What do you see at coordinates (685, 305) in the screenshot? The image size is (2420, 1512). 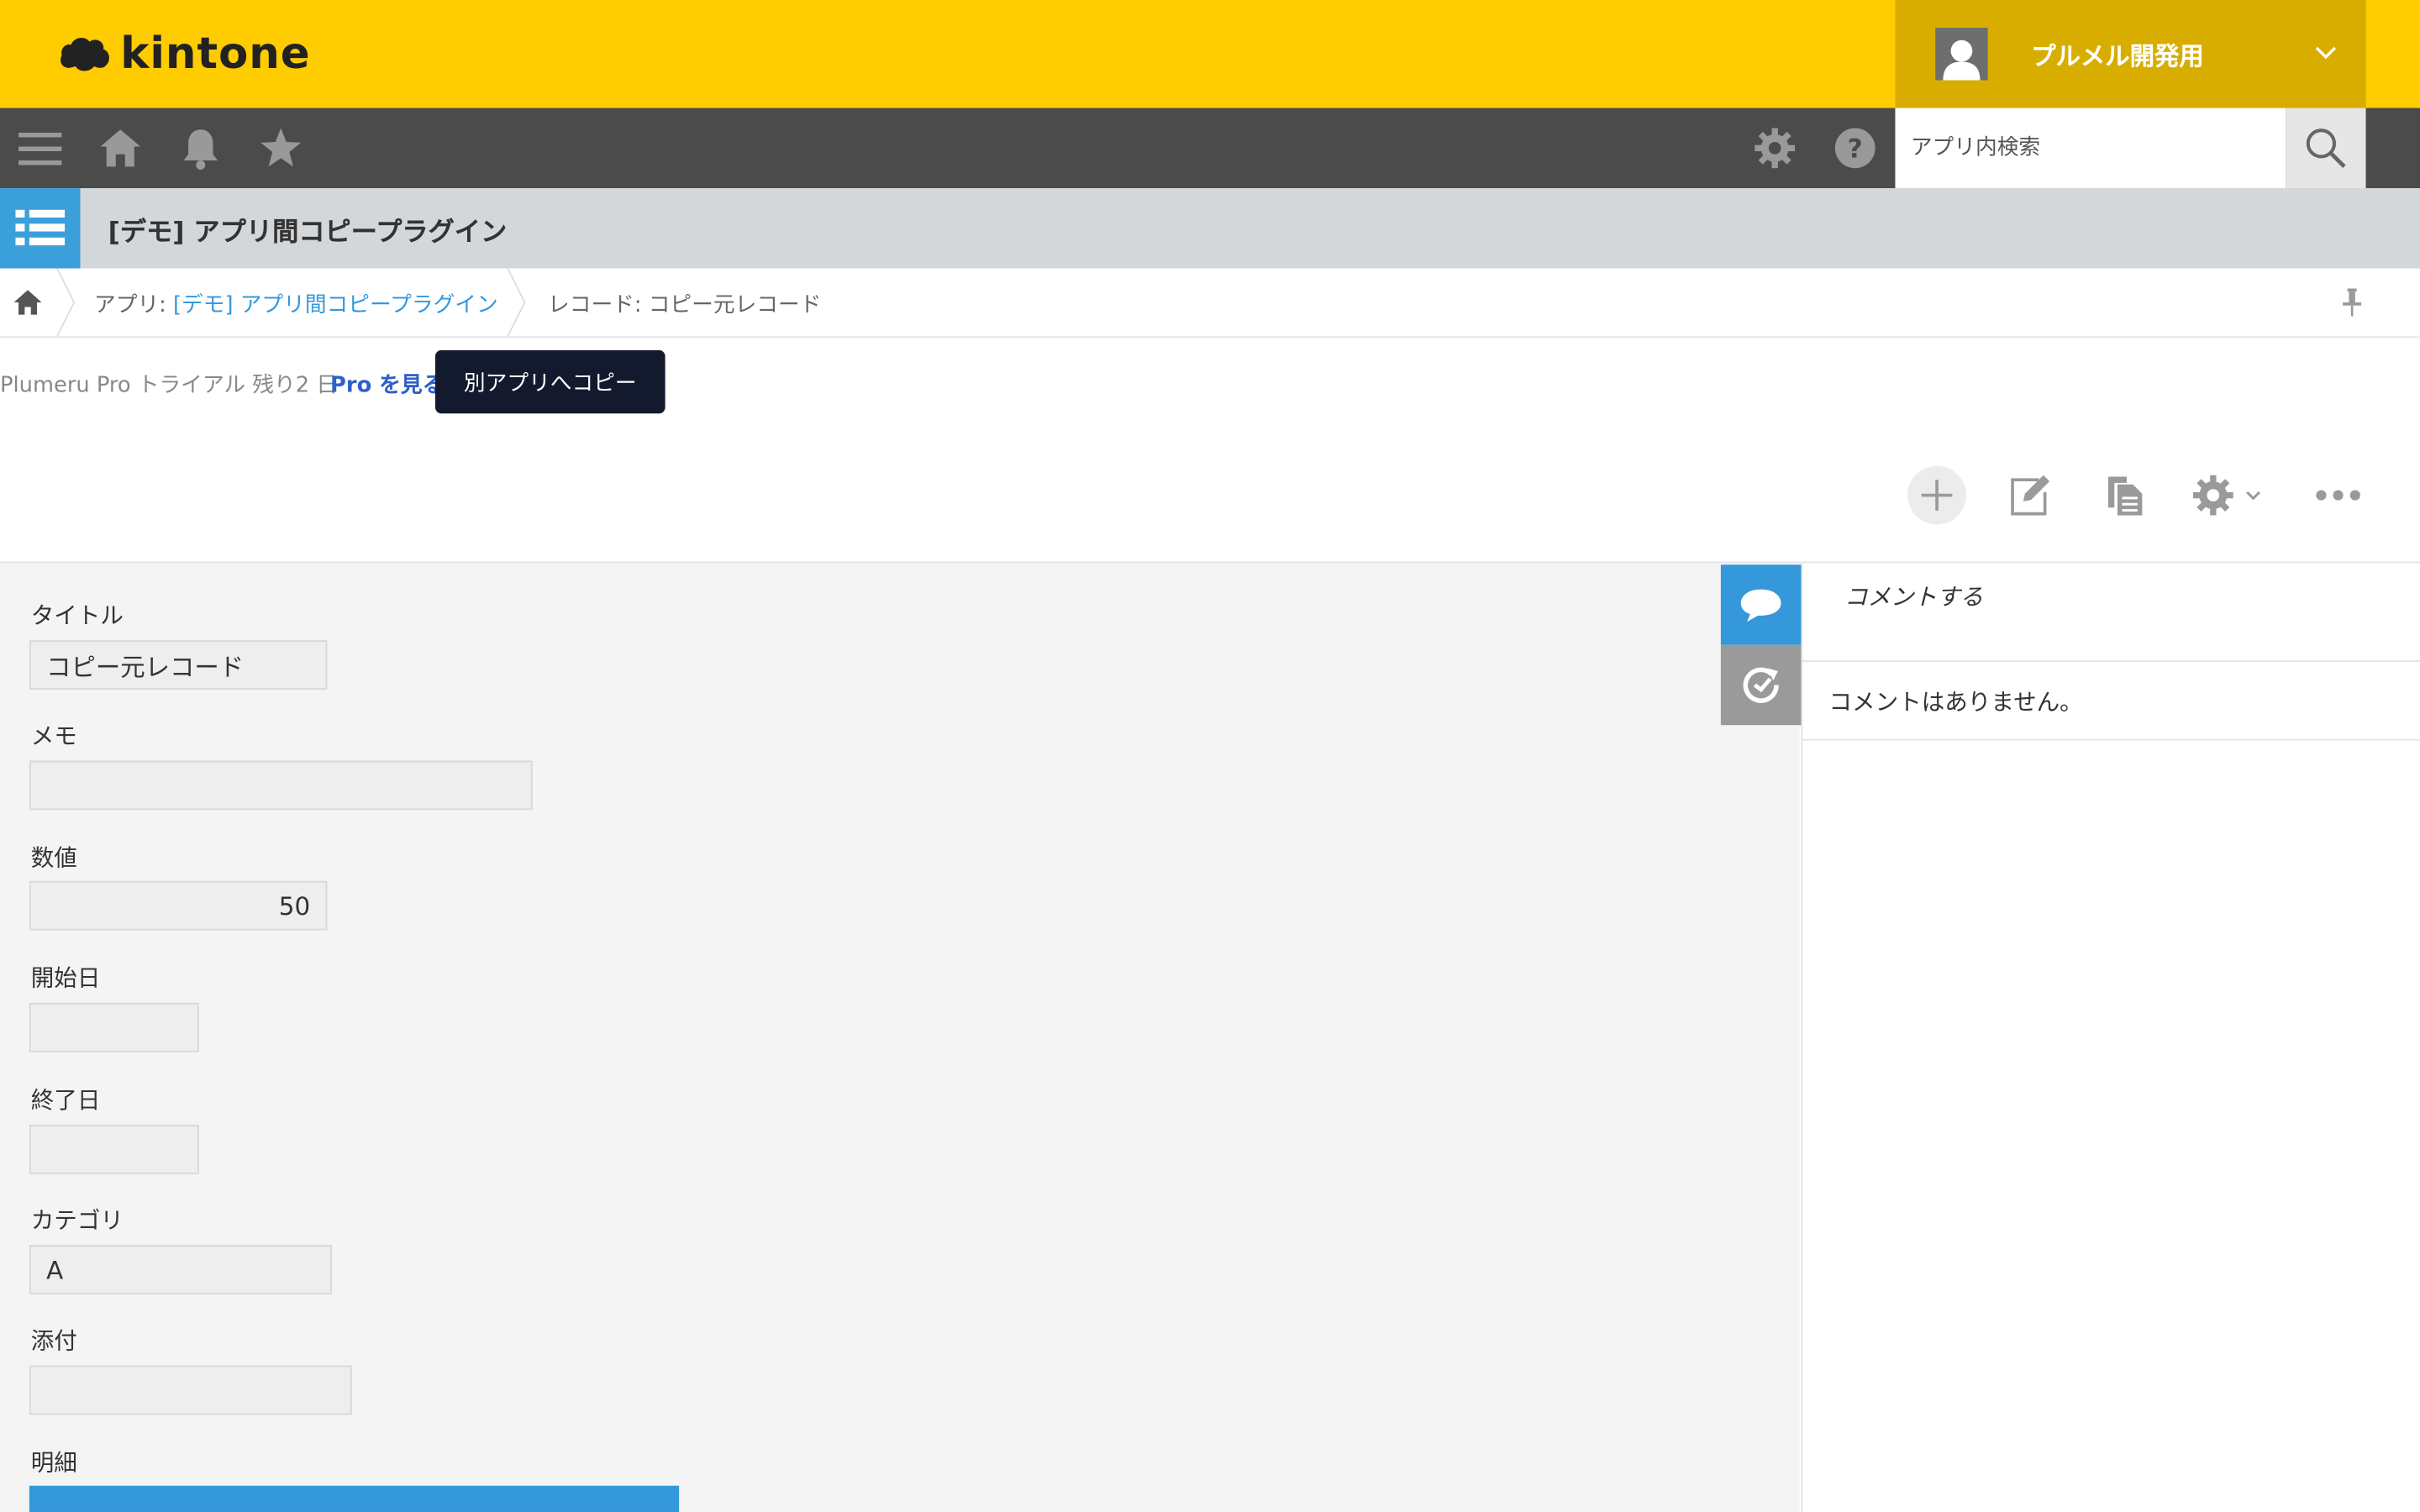 I see `breadcrumb-record: レコード: コピー元レコード` at bounding box center [685, 305].